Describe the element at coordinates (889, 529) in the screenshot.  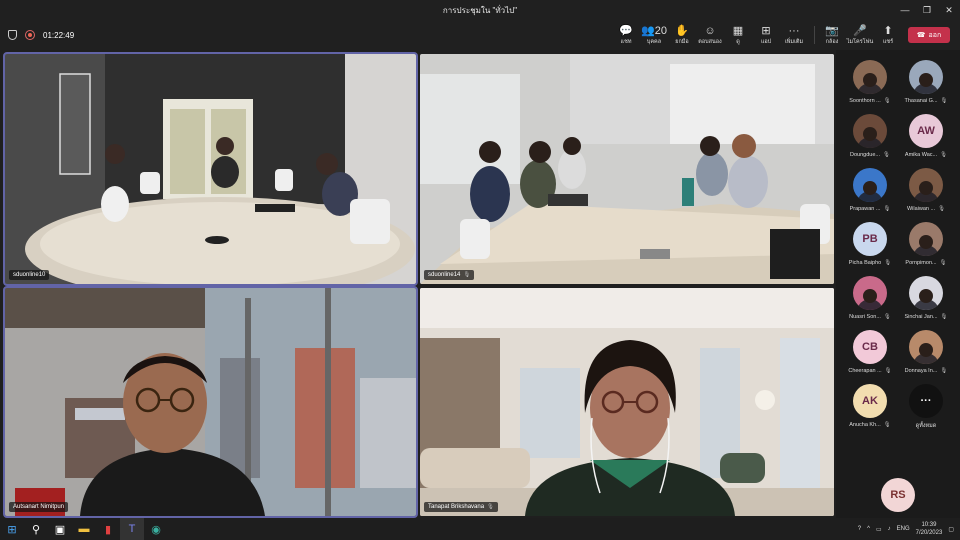
I see `volume-icon: ♪` at that location.